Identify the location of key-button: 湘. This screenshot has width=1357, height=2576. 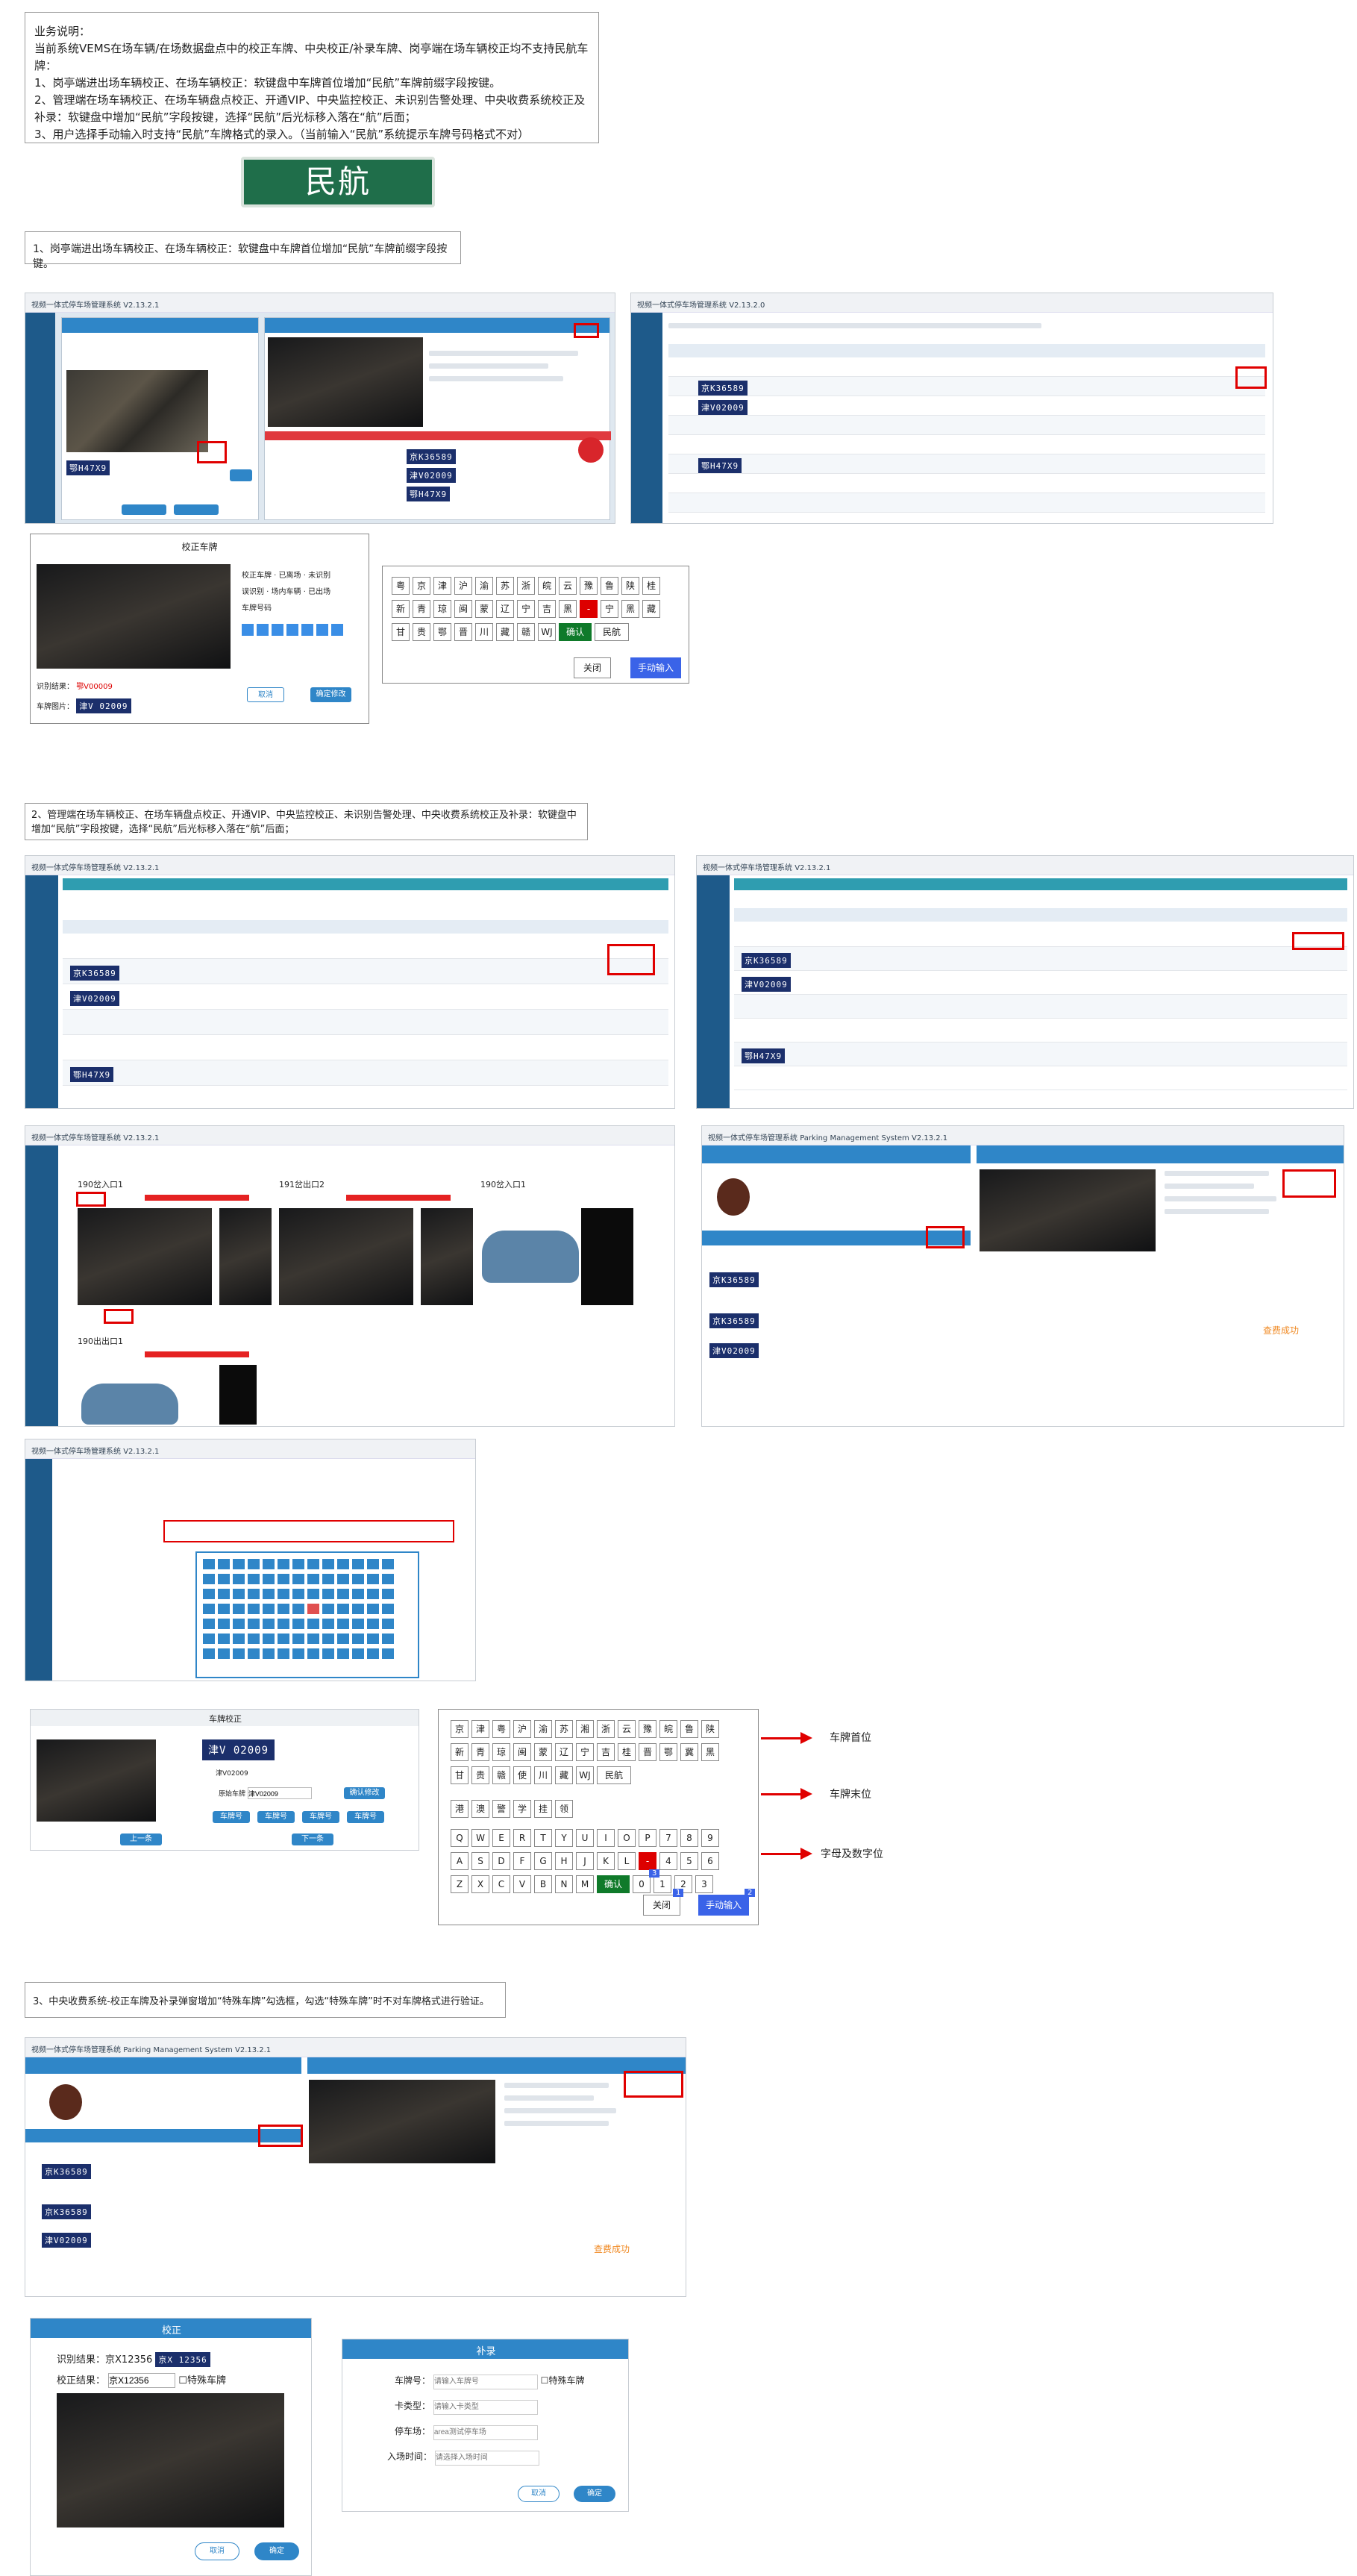
(585, 1729).